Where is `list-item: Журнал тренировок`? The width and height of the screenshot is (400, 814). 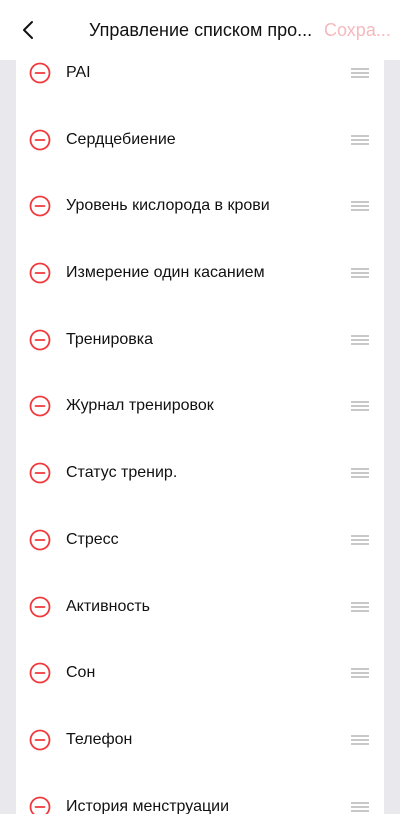 list-item: Журнал тренировок is located at coordinates (200, 406).